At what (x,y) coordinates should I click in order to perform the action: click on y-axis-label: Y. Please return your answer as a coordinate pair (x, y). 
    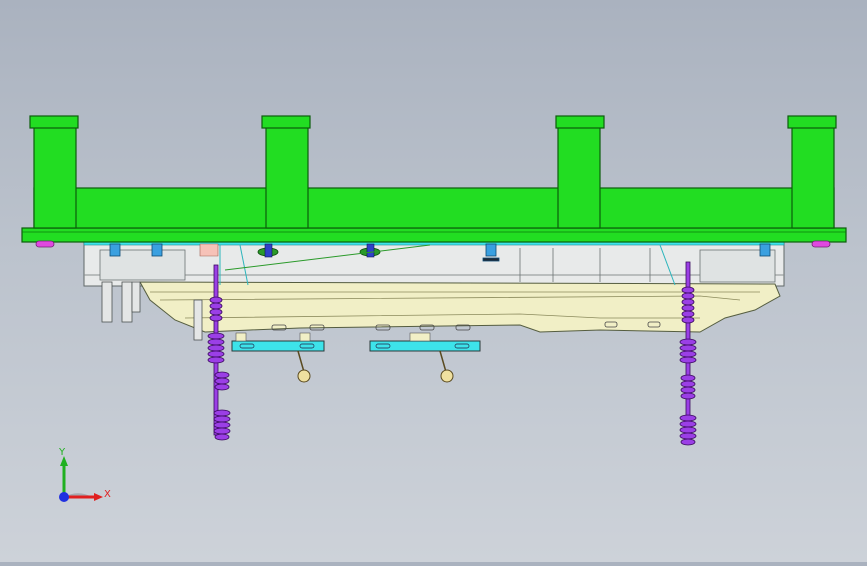
    Looking at the image, I should click on (62, 452).